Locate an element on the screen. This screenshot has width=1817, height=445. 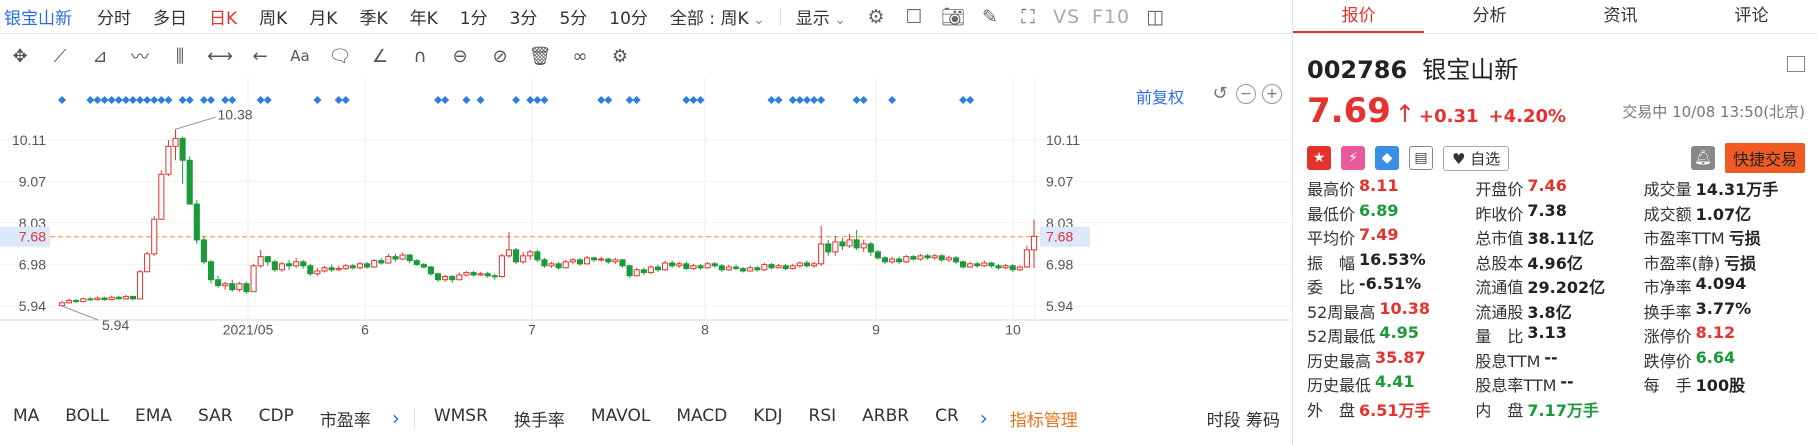
arrow-tool-icon: ← is located at coordinates (260, 56).